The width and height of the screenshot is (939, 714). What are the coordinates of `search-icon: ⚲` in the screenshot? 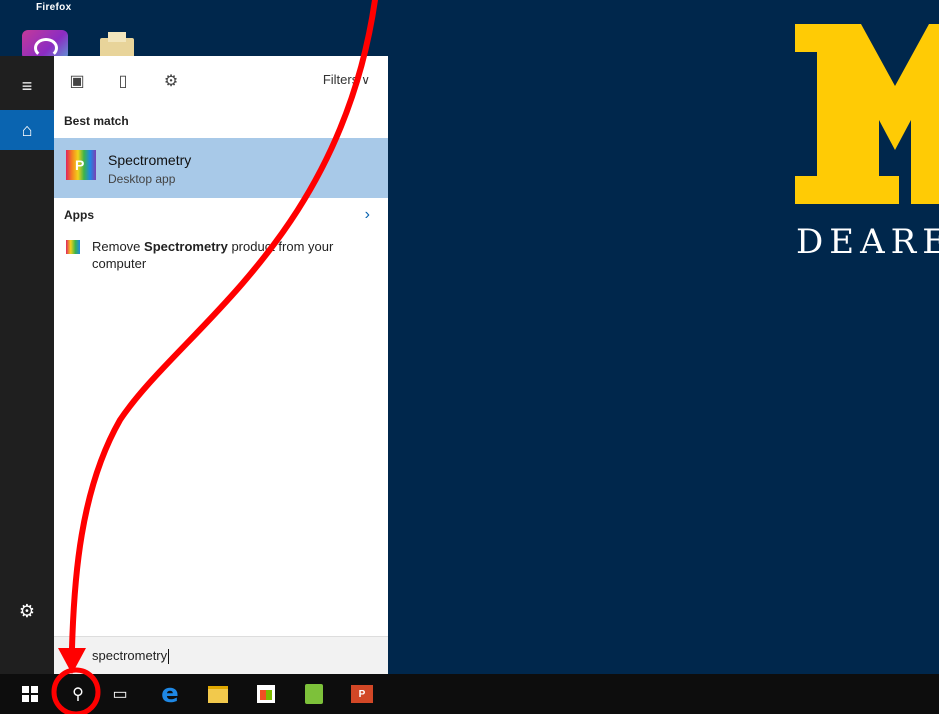 It's located at (78, 694).